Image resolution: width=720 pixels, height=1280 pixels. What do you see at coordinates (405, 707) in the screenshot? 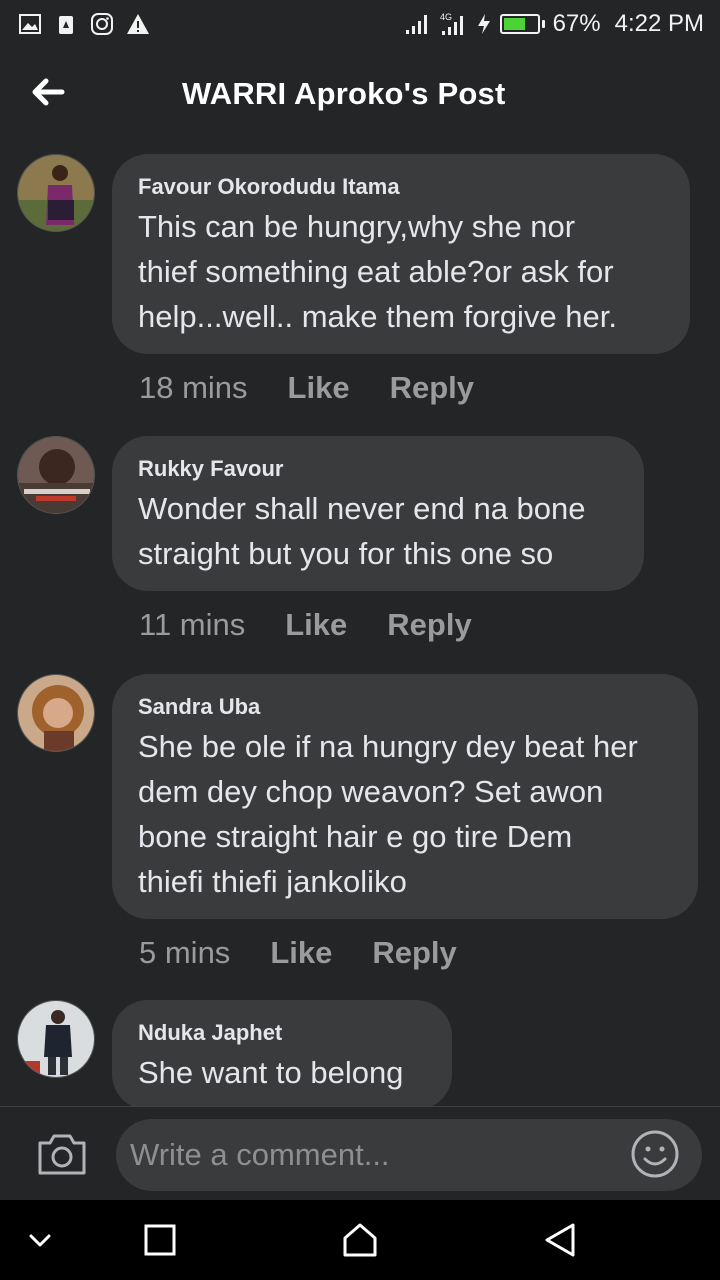
I see `comment-author: Sandra Uba` at bounding box center [405, 707].